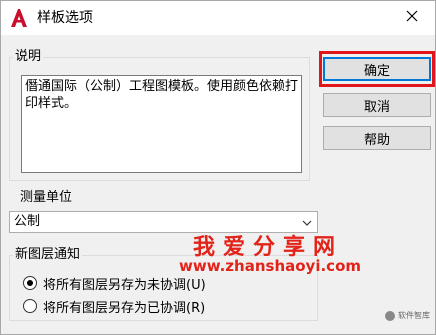  Describe the element at coordinates (307, 222) in the screenshot. I see `chevron-down-icon` at that location.